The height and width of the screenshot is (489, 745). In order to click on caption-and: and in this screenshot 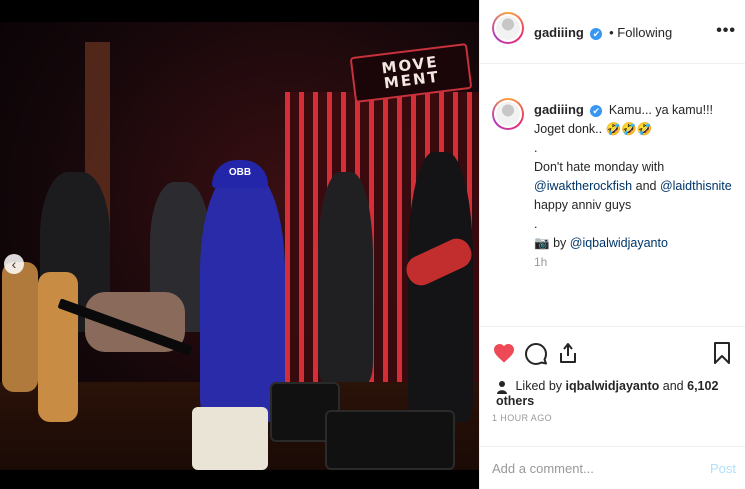, I will do `click(646, 186)`.